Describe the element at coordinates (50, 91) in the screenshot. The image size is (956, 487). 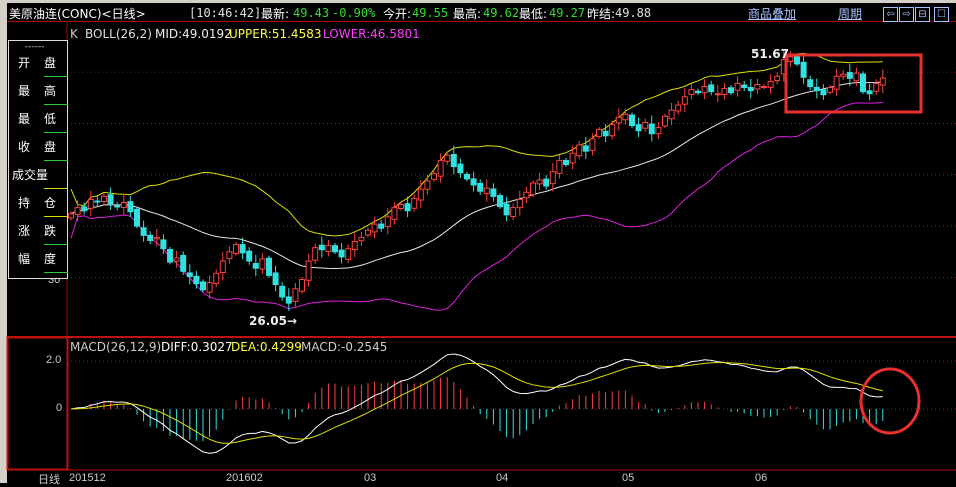
I see `info-panel-label: 高` at that location.